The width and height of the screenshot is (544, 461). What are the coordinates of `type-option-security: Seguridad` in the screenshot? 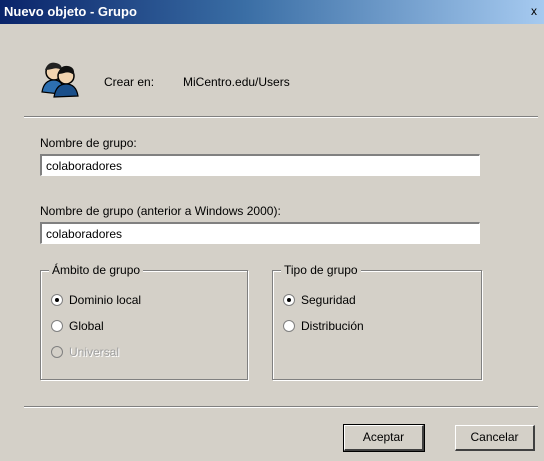 It's located at (319, 300).